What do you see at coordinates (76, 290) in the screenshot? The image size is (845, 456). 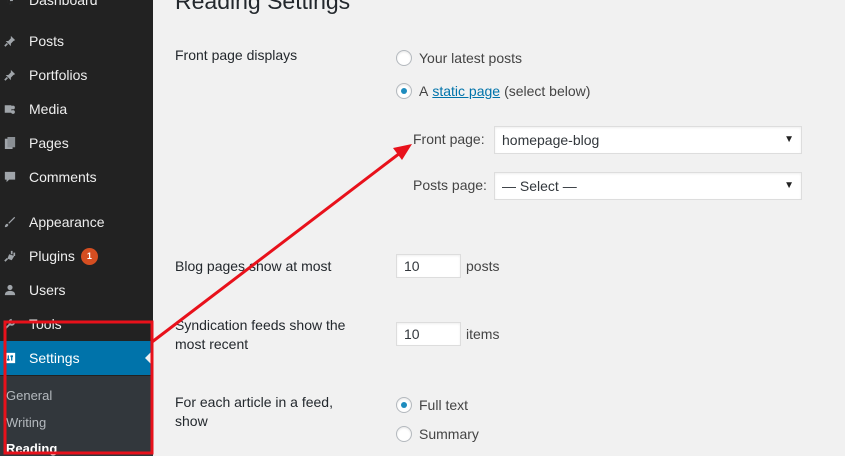 I see `menu-users: Users` at bounding box center [76, 290].